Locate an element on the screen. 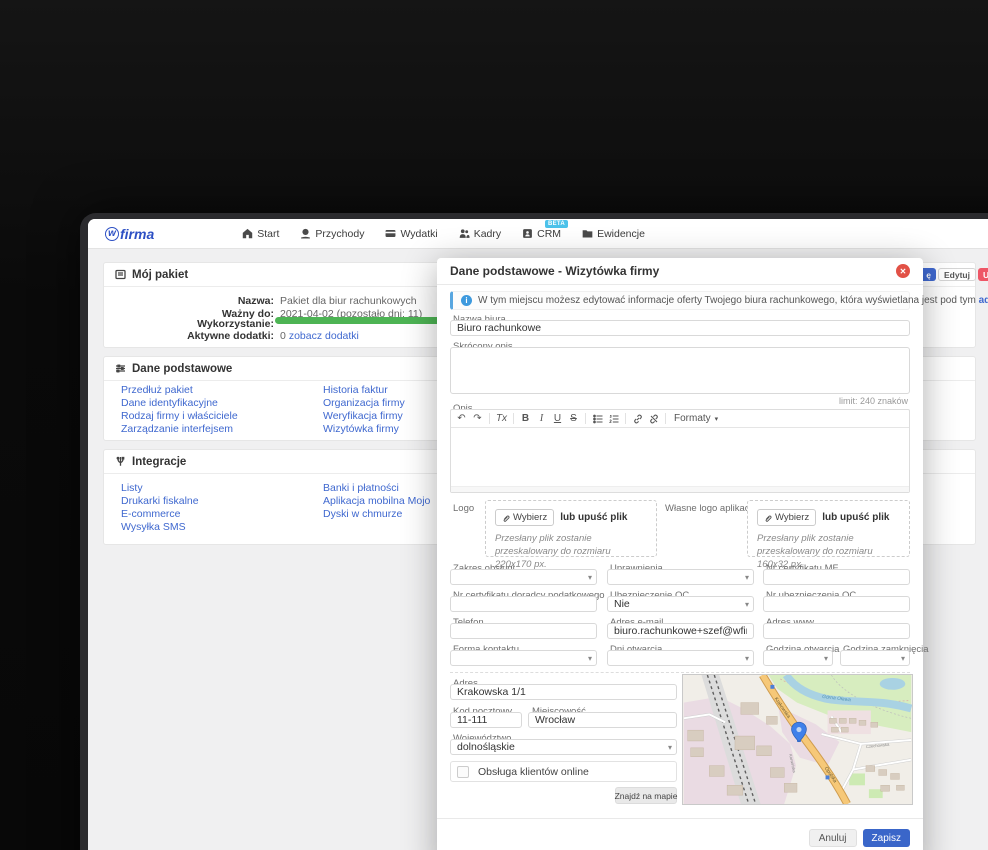 The image size is (988, 850). nav-item-wydatki: Wydatki is located at coordinates (411, 234).